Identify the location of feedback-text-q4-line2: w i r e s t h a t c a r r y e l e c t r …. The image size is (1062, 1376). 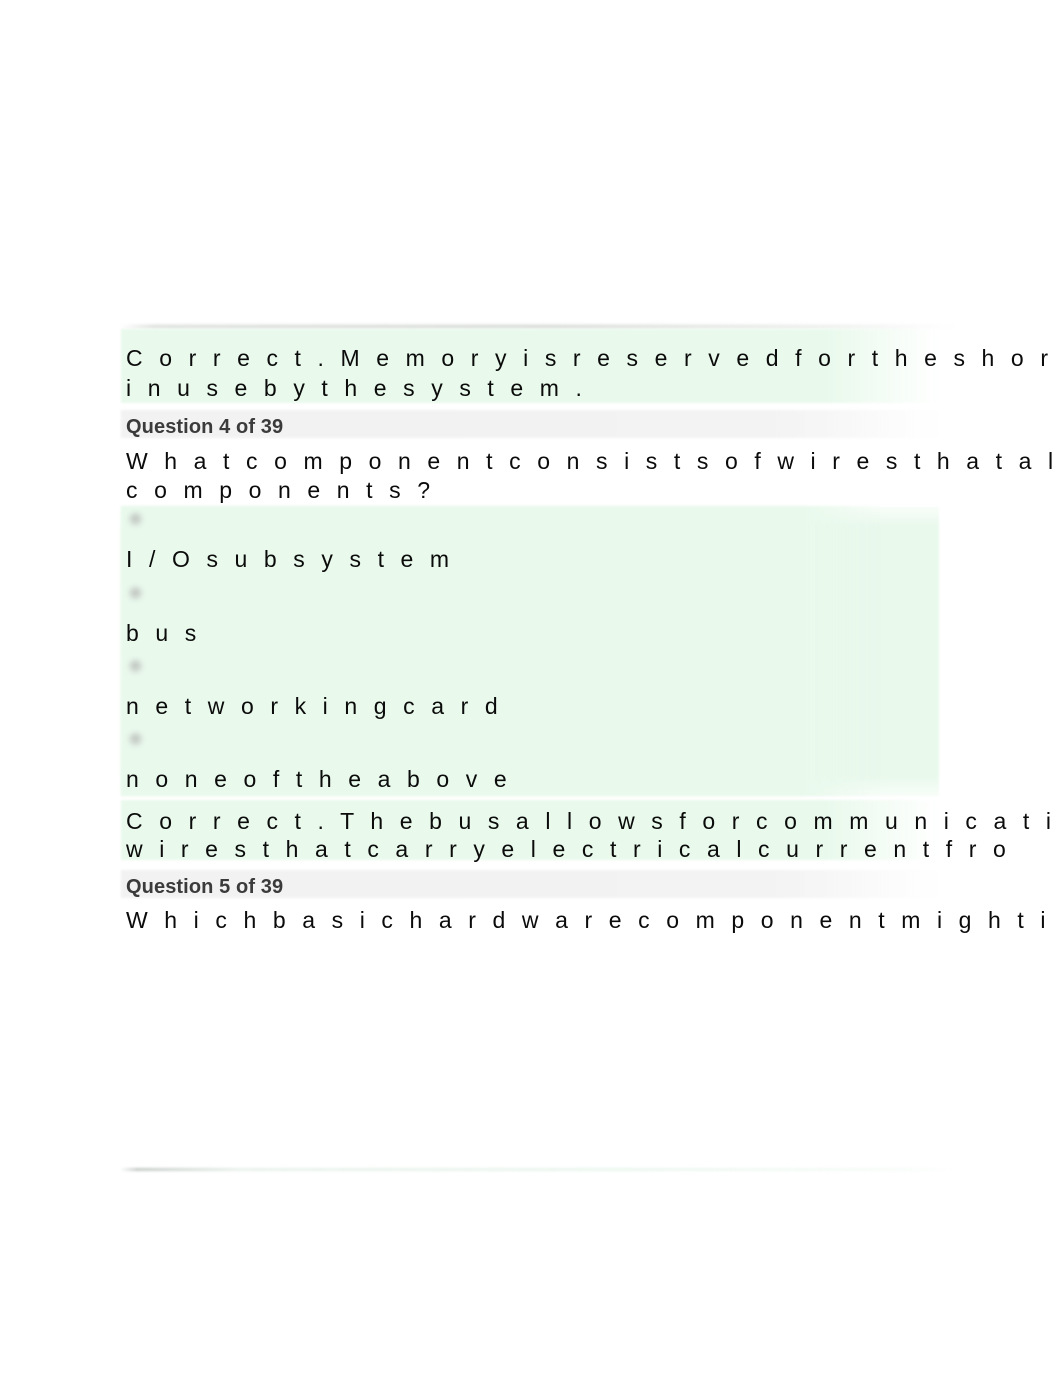
(568, 849).